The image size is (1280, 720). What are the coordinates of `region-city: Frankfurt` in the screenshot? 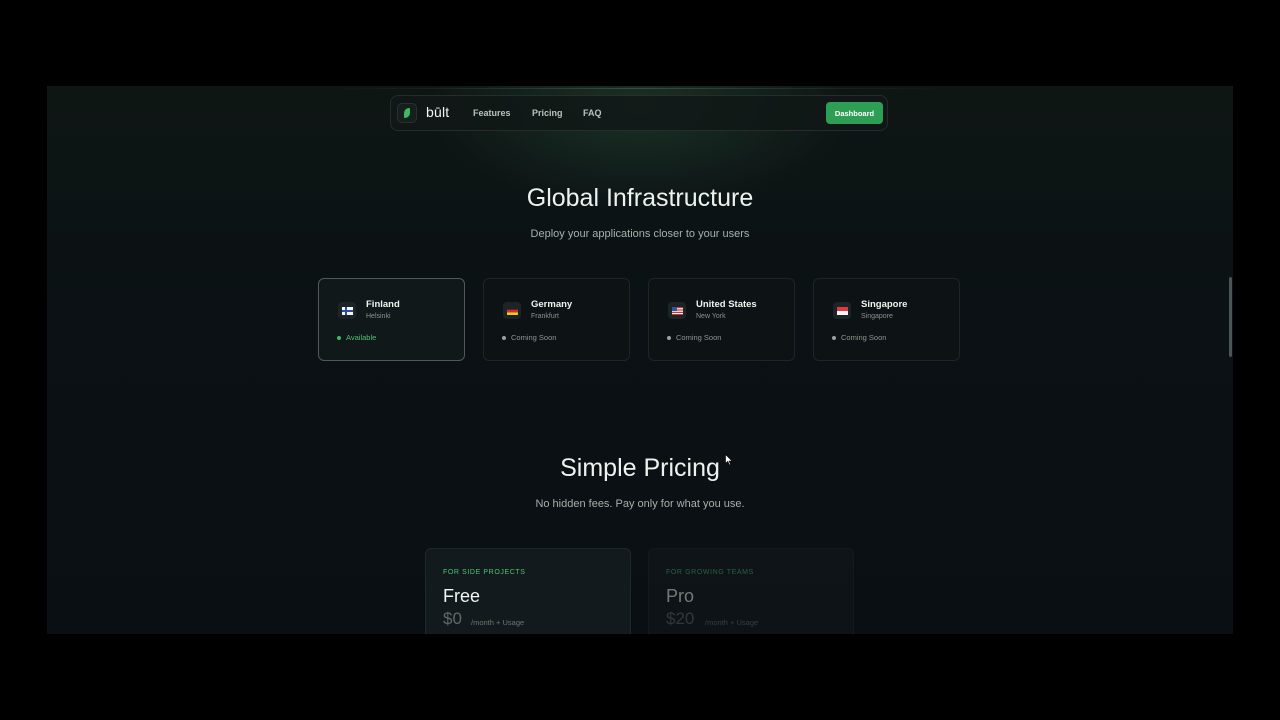 It's located at (545, 316).